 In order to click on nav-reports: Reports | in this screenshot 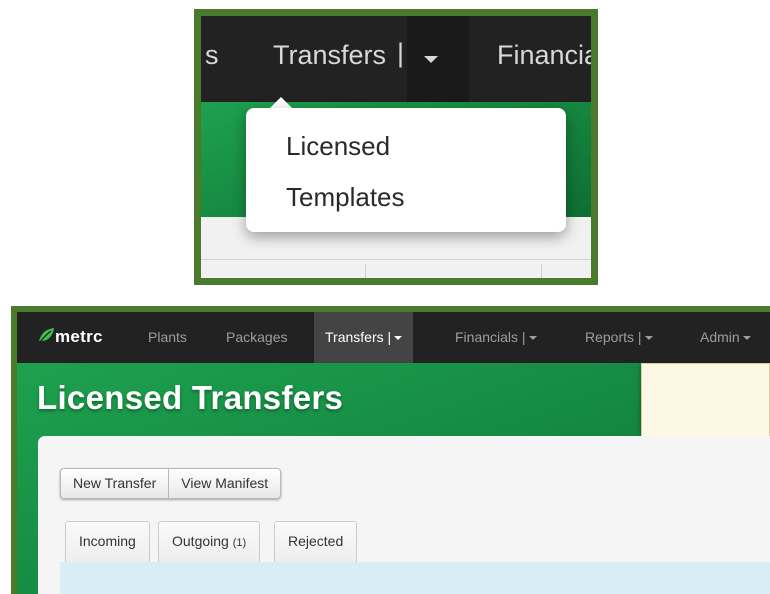, I will do `click(619, 337)`.